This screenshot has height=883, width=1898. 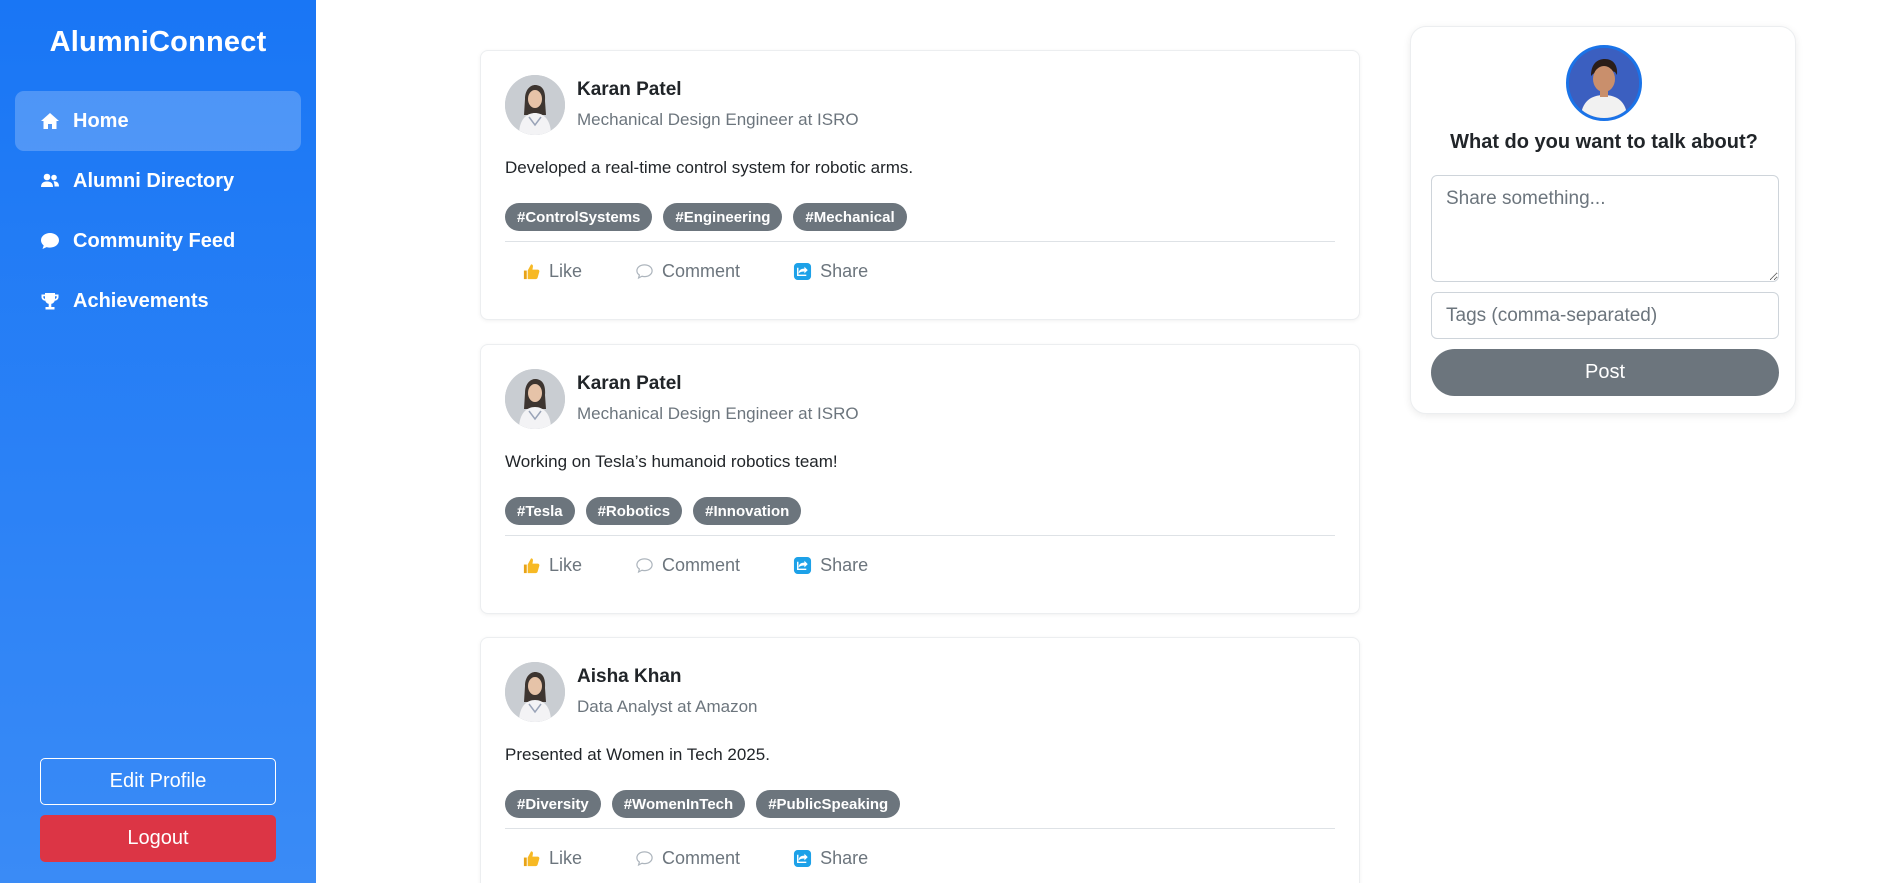 I want to click on logout-button: Logout, so click(x=158, y=838).